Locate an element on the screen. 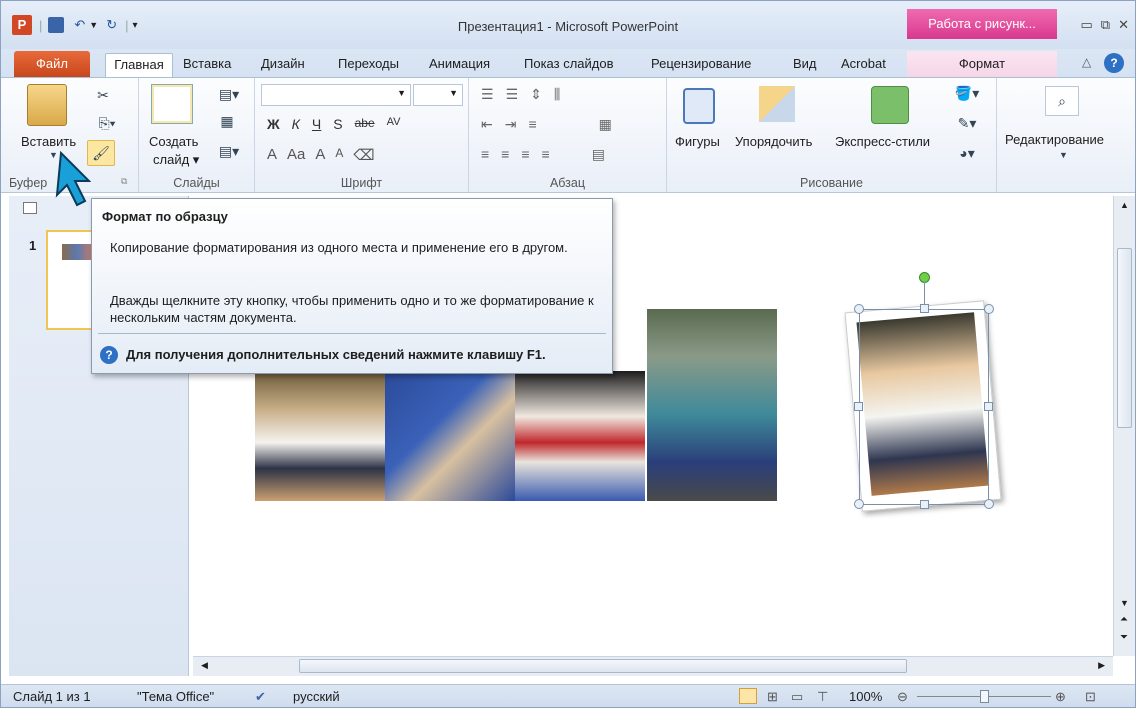 The width and height of the screenshot is (1136, 708). zoom-in-icon: ⊕ is located at coordinates (1060, 697).